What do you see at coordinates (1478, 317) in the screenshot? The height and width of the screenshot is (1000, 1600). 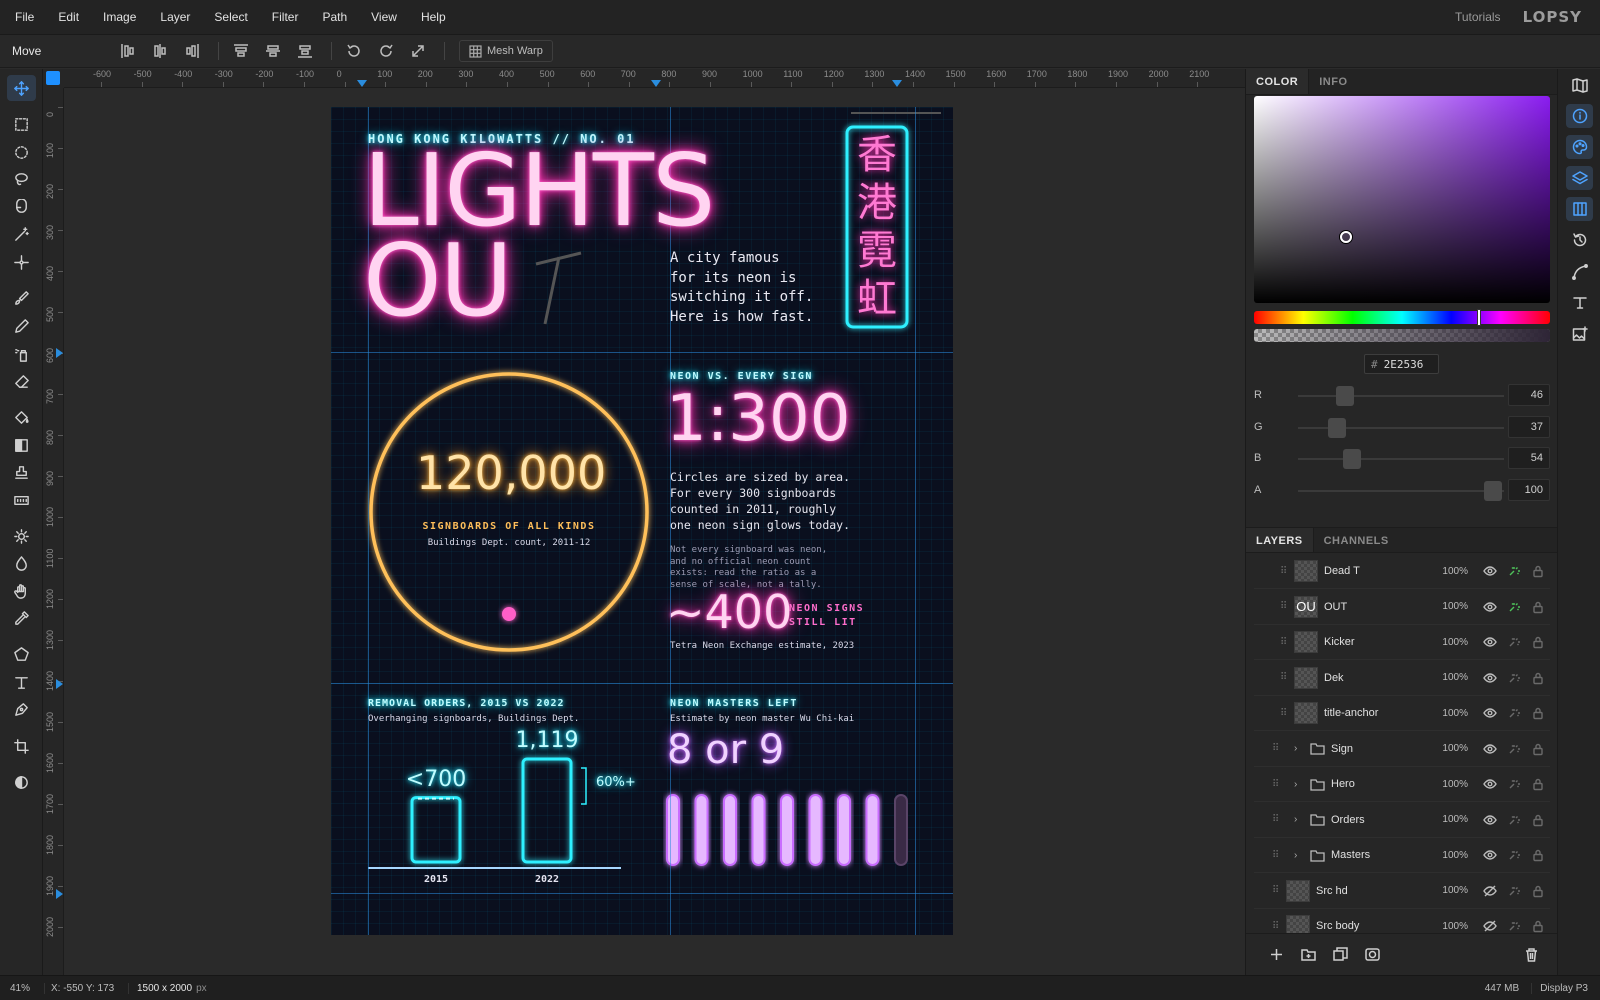 I see `hue-slider-handle` at bounding box center [1478, 317].